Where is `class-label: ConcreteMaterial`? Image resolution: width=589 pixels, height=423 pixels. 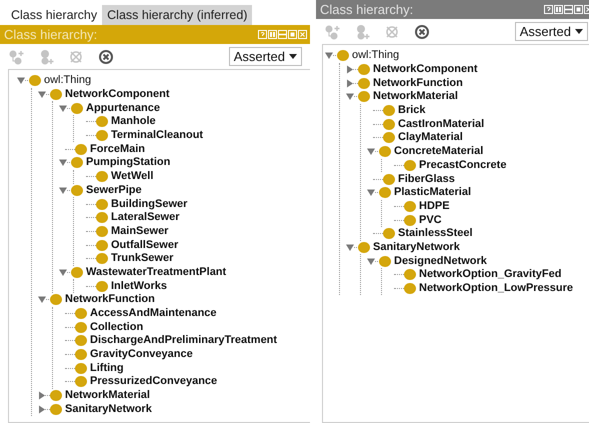 class-label: ConcreteMaterial is located at coordinates (439, 151).